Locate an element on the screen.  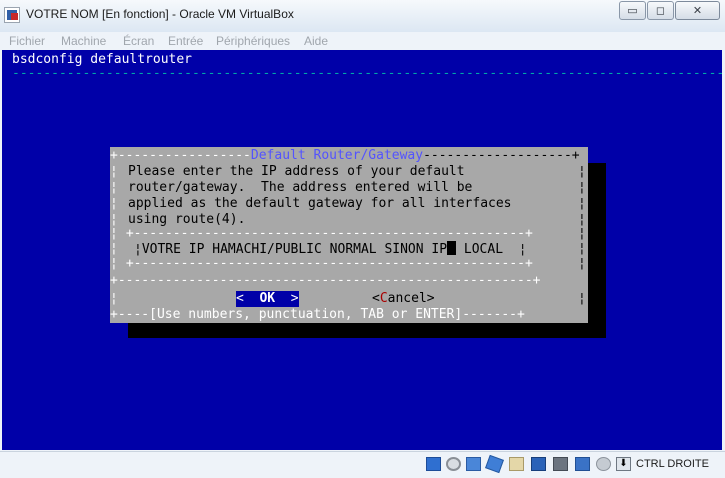
menu-machine: Machine is located at coordinates (83, 41).